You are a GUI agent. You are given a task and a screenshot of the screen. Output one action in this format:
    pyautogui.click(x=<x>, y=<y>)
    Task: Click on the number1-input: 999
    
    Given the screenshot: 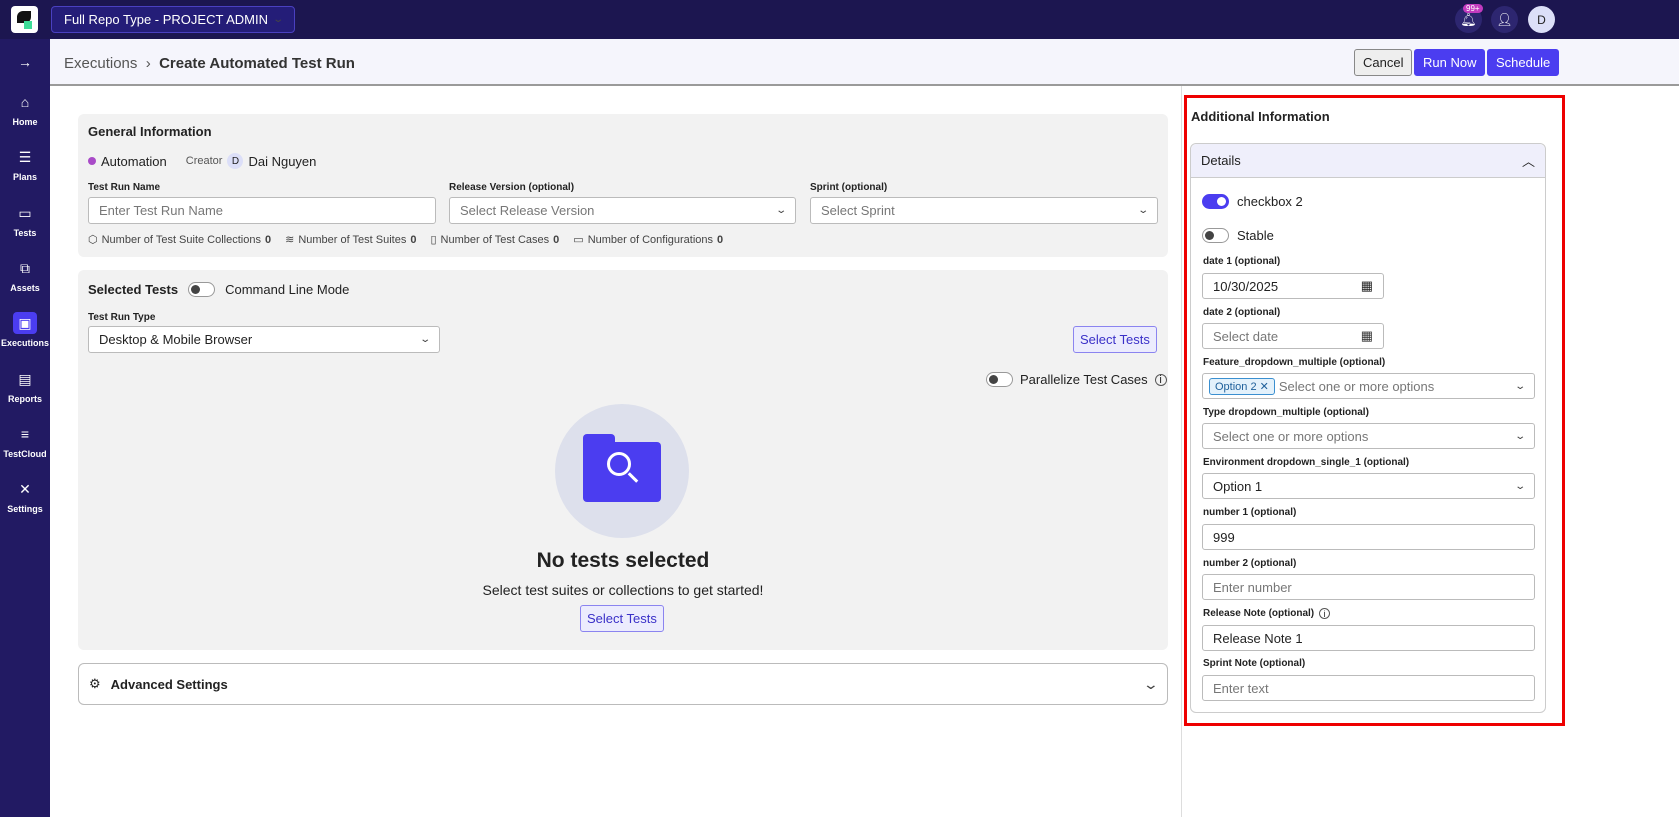 What is the action you would take?
    pyautogui.click(x=1368, y=537)
    